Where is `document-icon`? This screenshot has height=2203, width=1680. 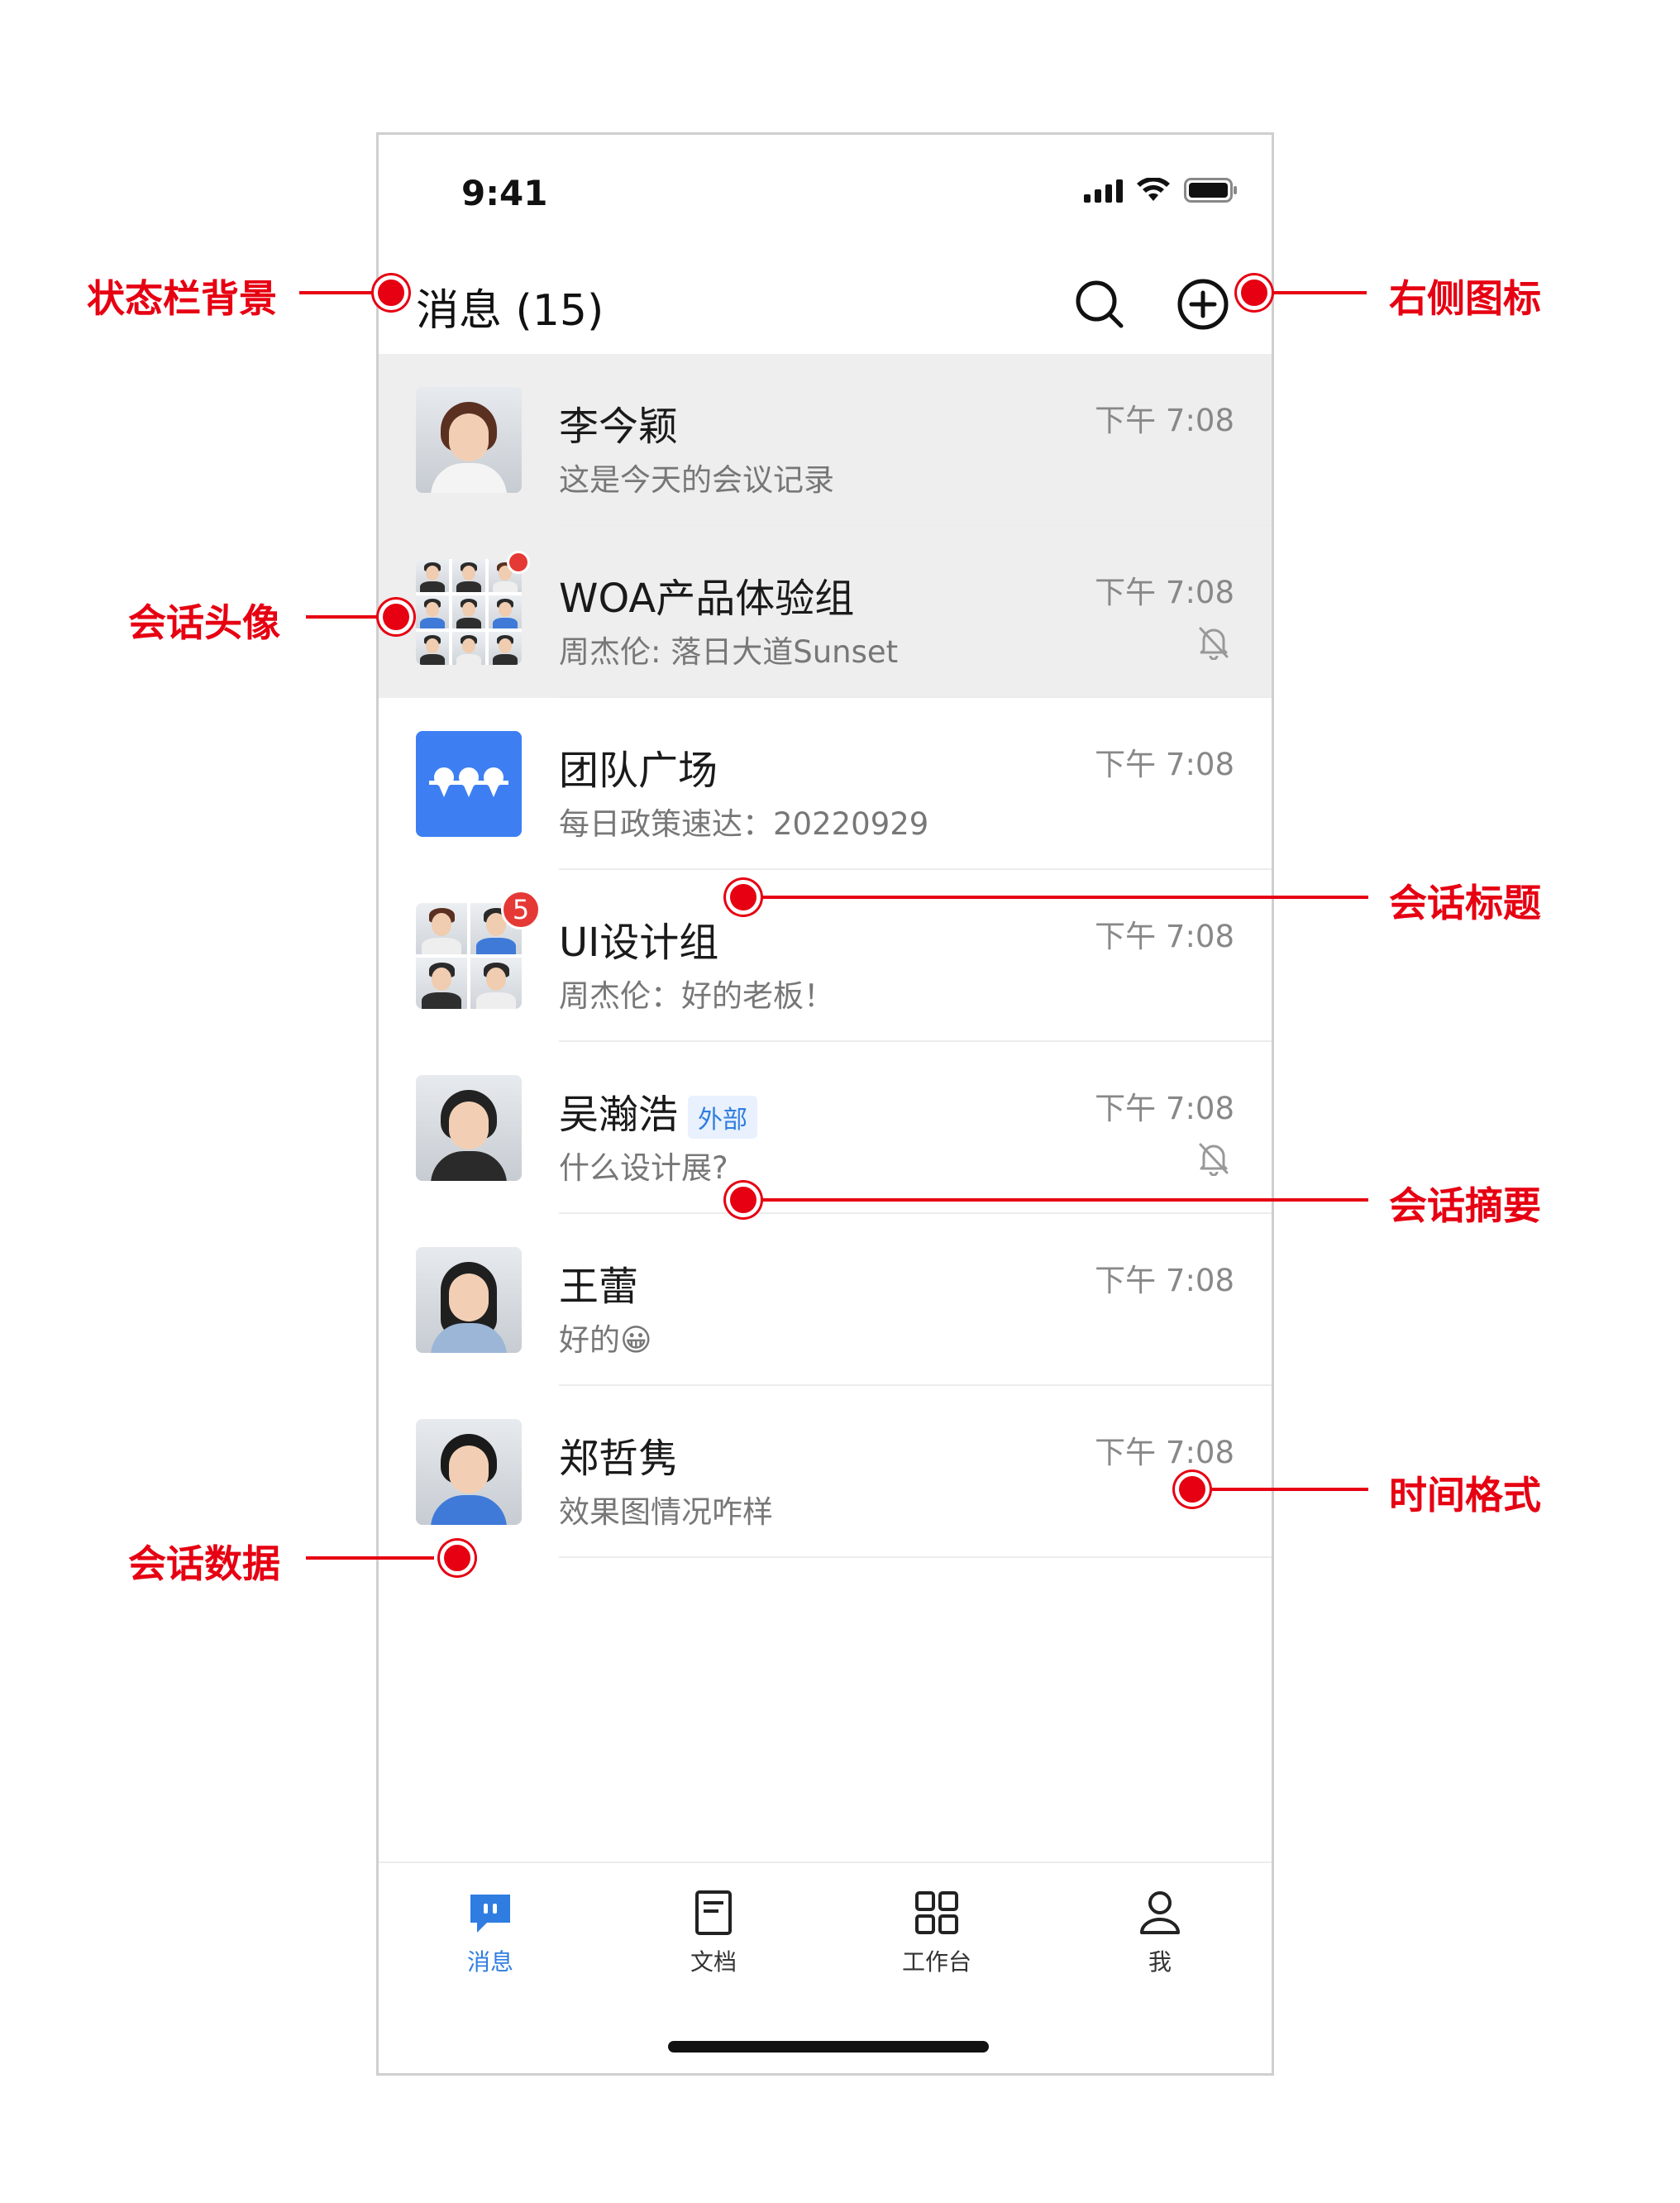
document-icon is located at coordinates (713, 1913).